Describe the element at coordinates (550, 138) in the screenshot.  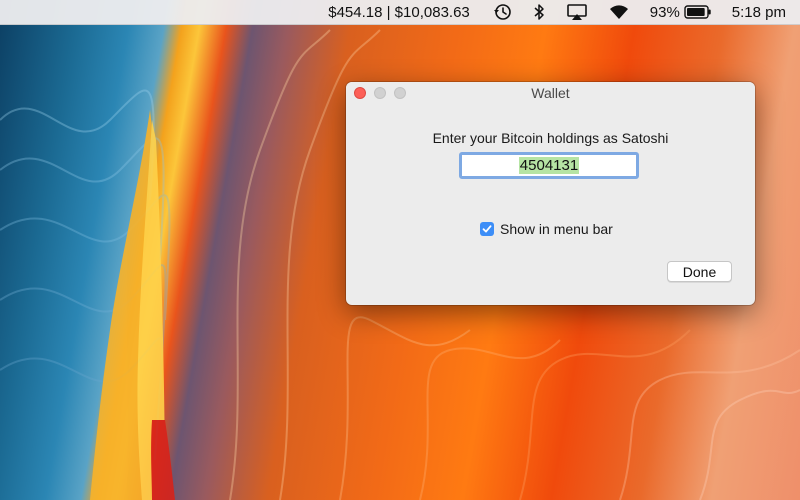
I see `satoshi-prompt-label: Enter your Bitcoin holdings as Satoshi` at that location.